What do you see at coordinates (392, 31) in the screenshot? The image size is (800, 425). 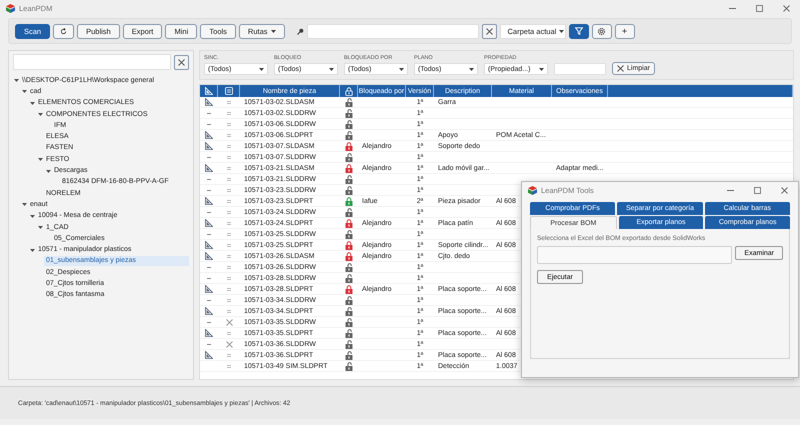 I see `search-field` at bounding box center [392, 31].